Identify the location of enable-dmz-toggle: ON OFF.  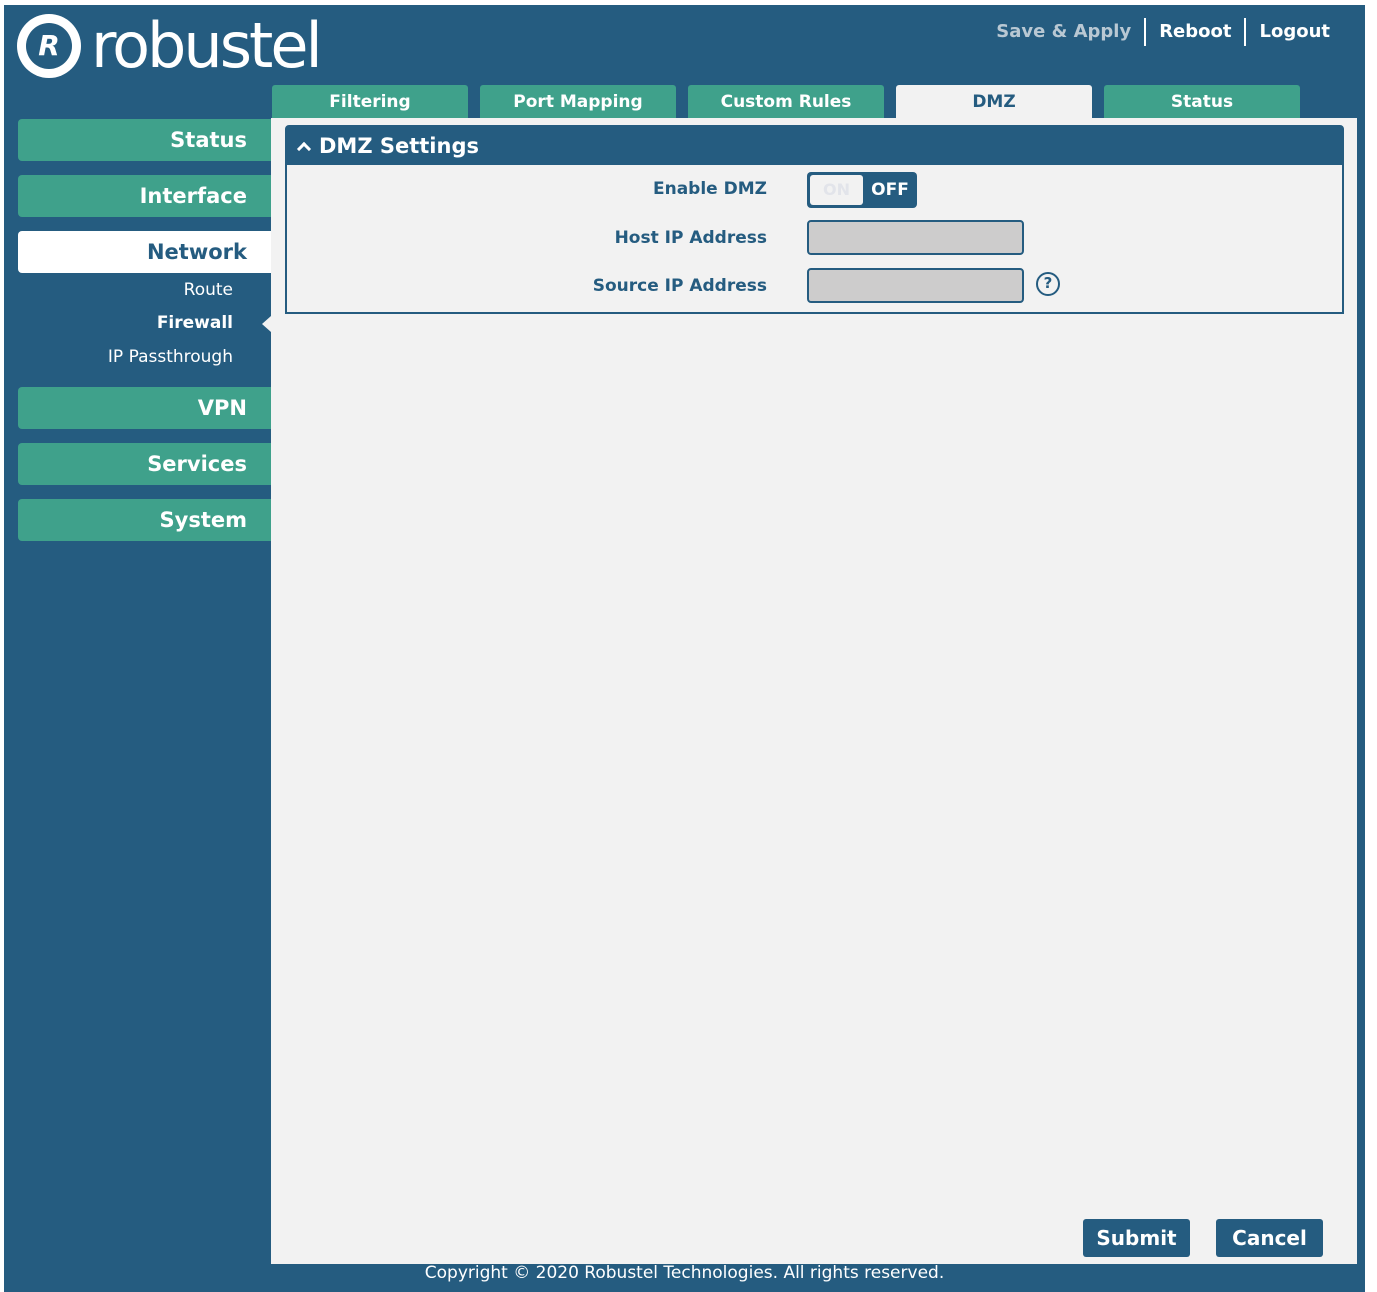
(862, 190).